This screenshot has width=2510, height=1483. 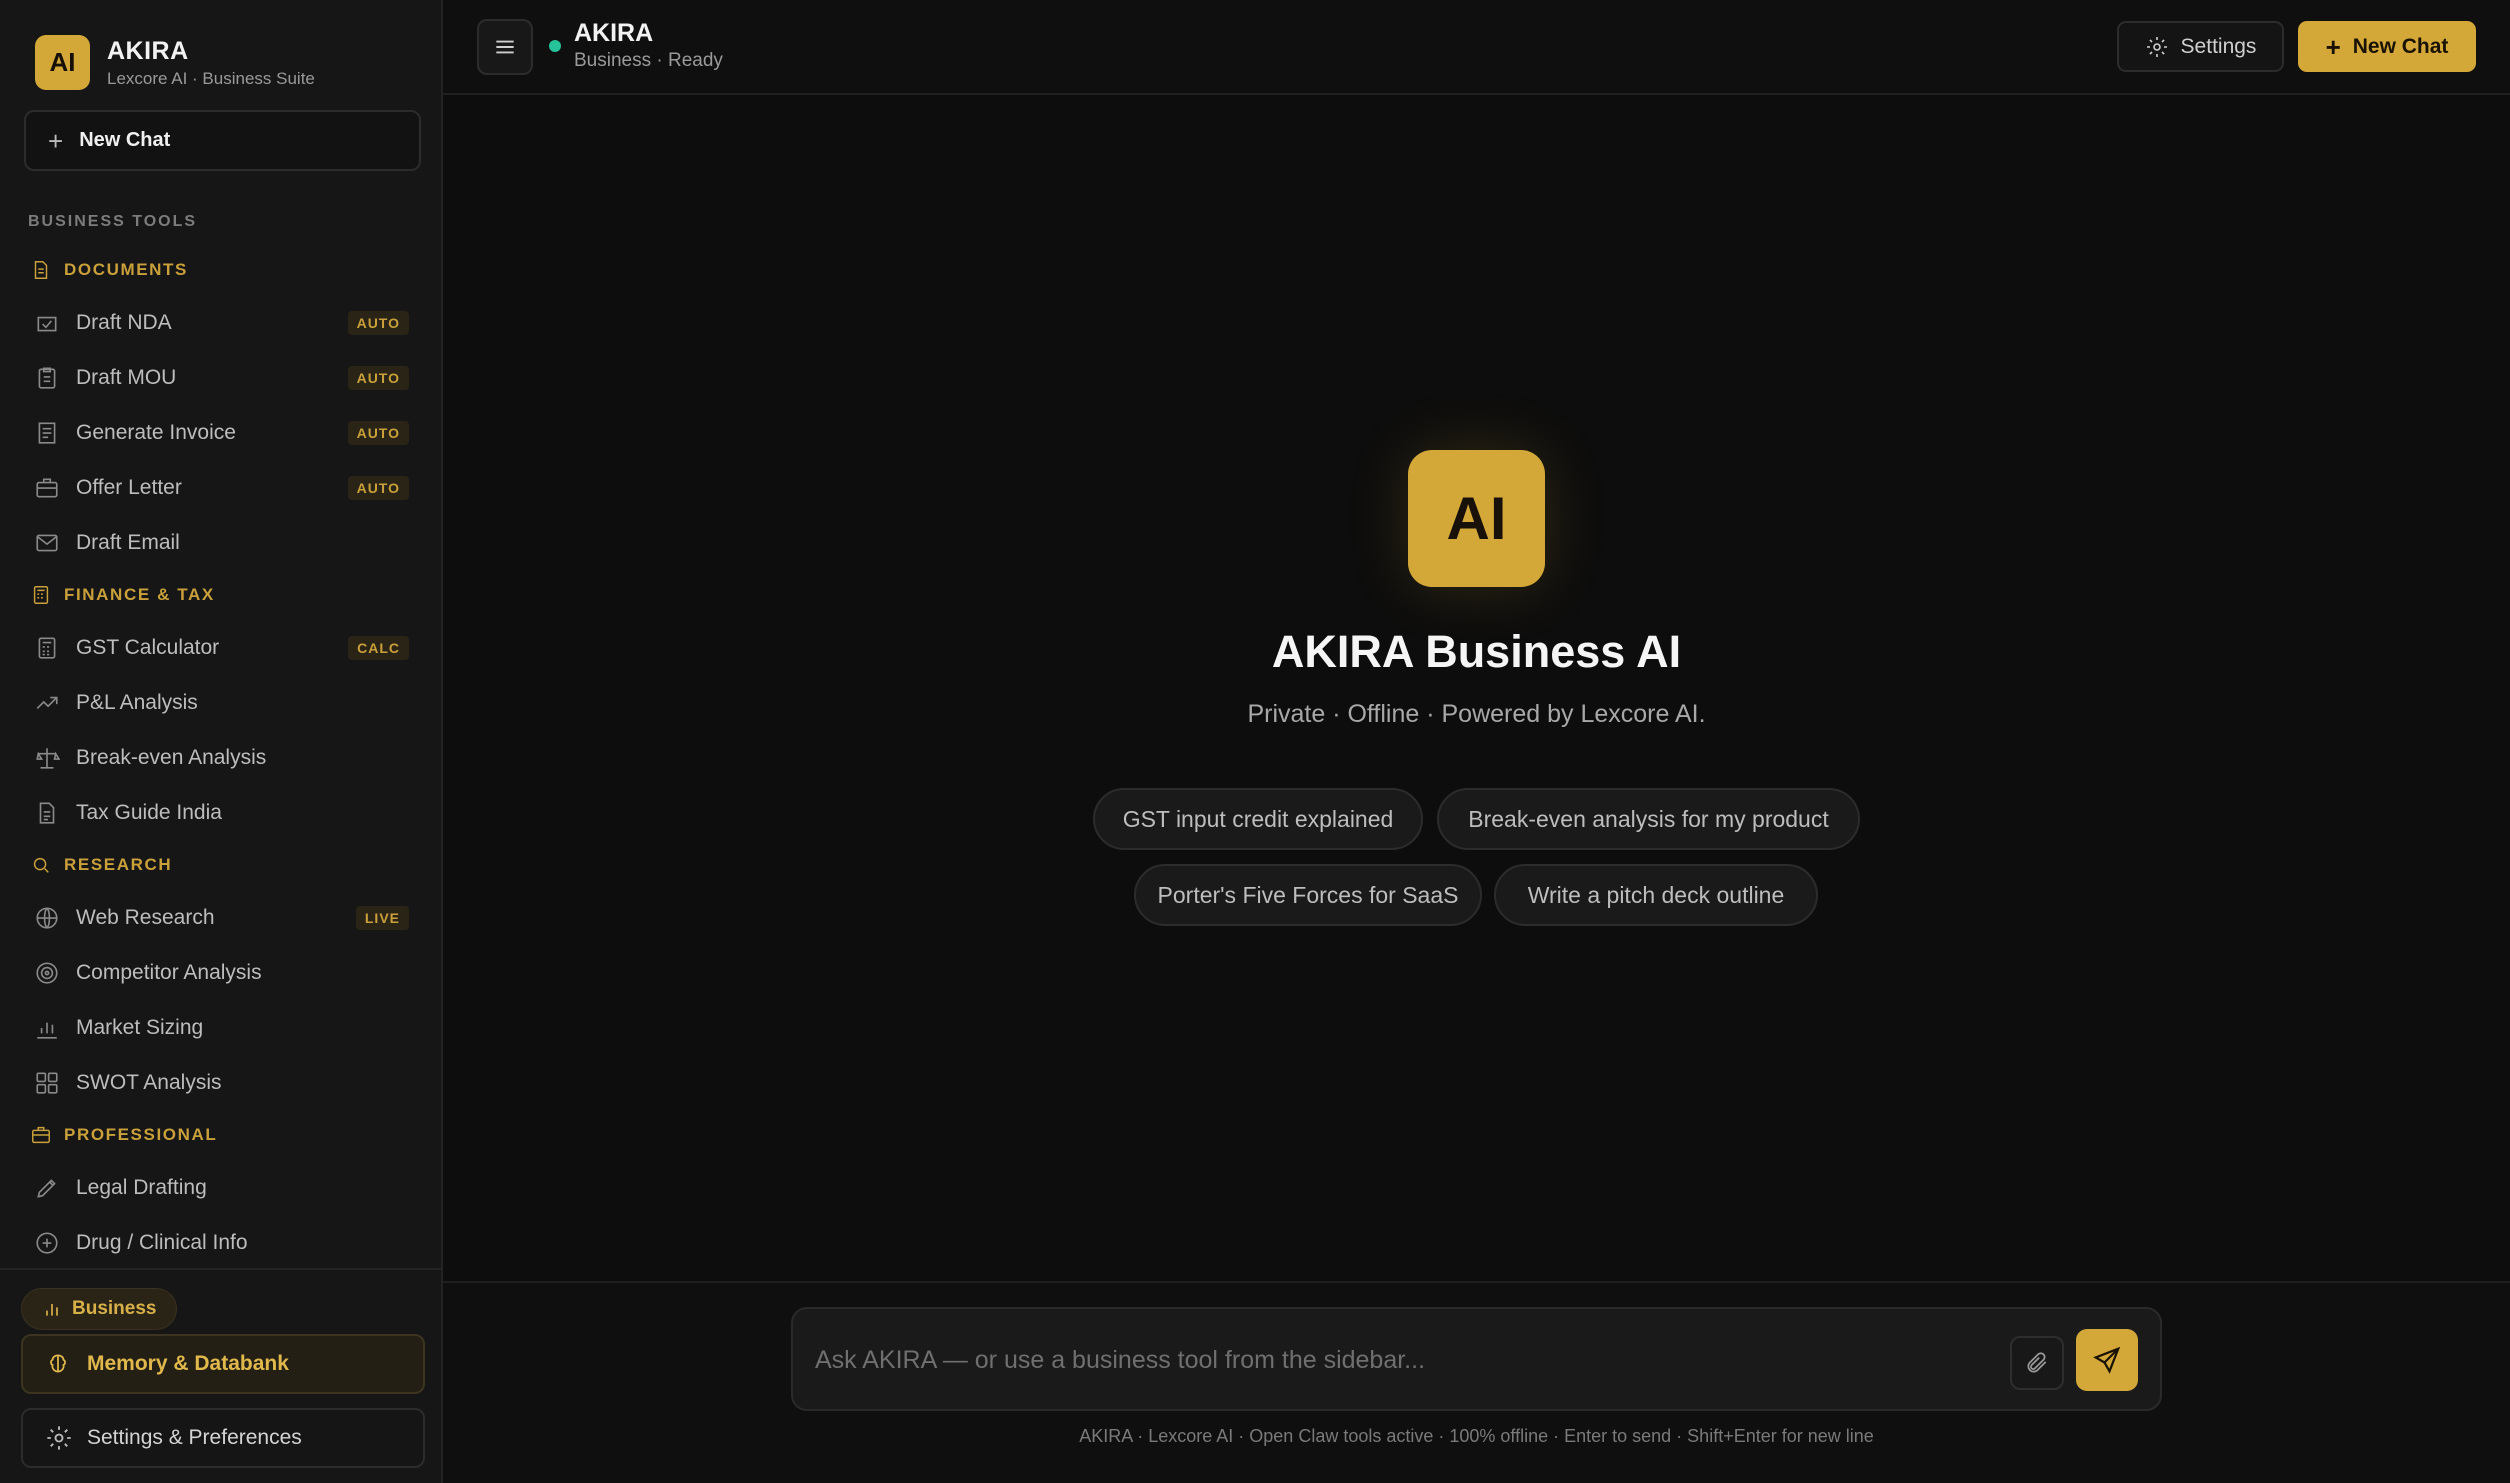 I want to click on hamburger-menu-icon, so click(x=505, y=47).